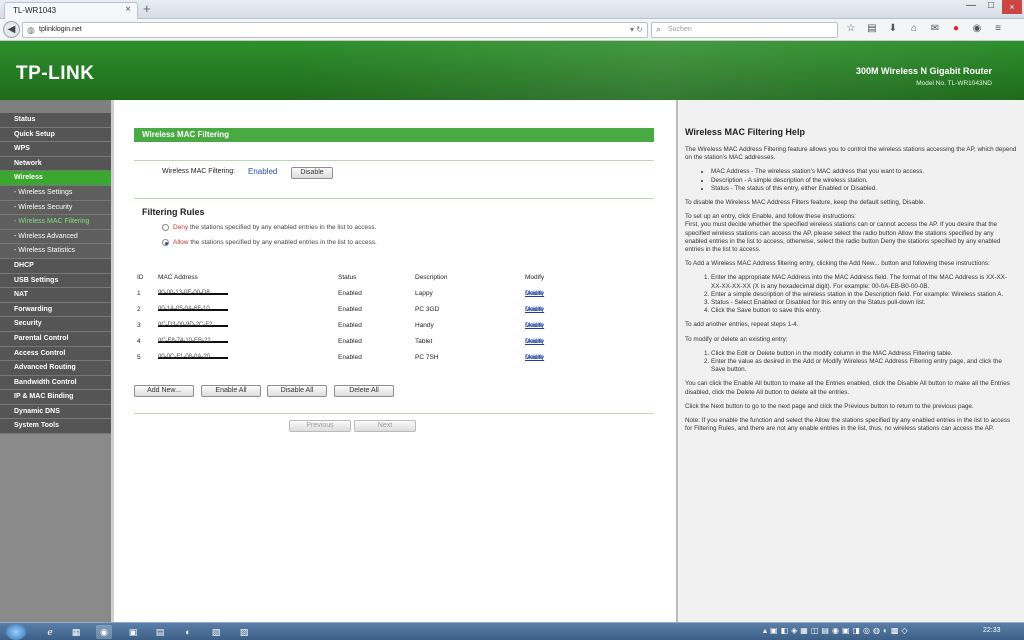 This screenshot has height=640, width=1024. I want to click on new-tab-button: +, so click(147, 8).